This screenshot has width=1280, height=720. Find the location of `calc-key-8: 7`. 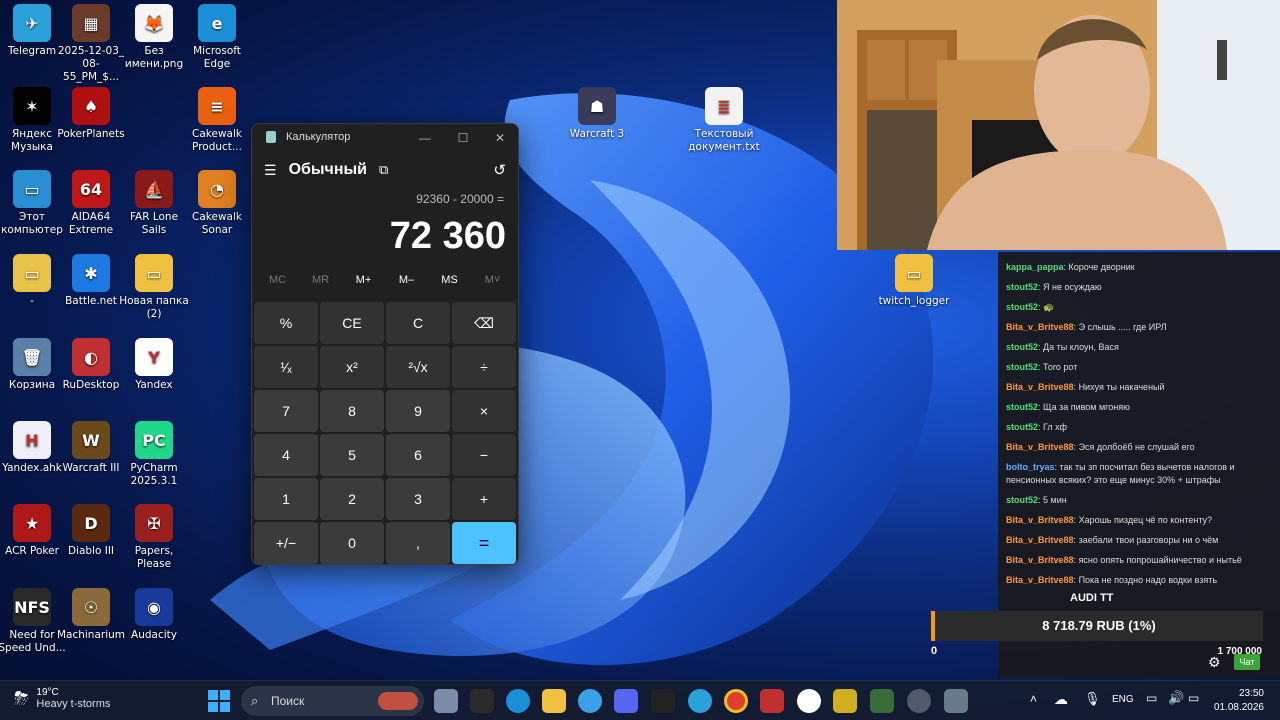

calc-key-8: 7 is located at coordinates (286, 411).